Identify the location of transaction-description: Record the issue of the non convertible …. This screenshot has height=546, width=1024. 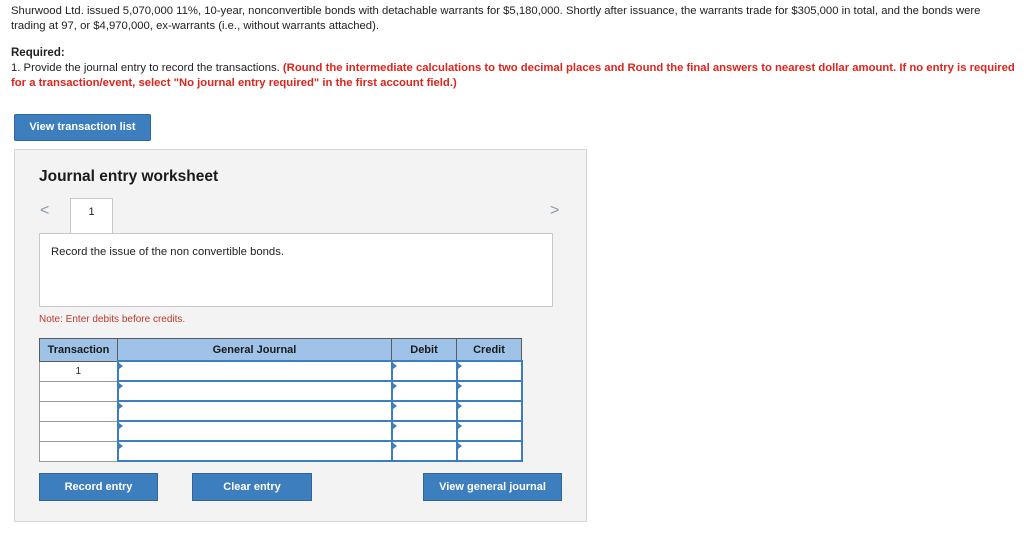
(167, 252).